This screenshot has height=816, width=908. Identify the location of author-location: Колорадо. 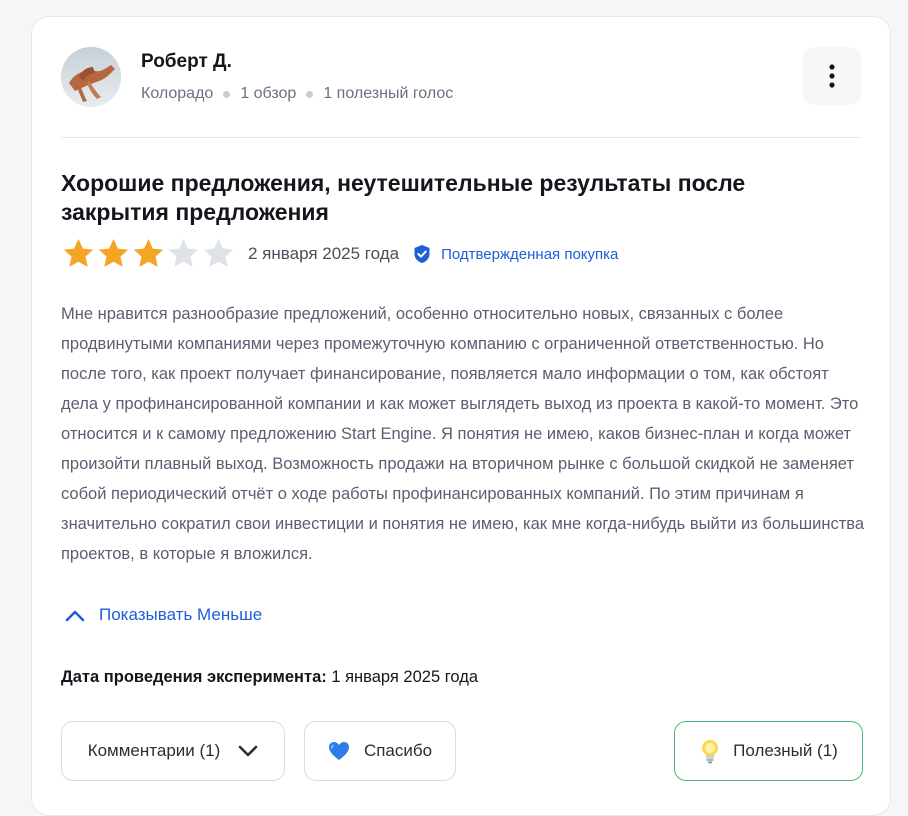
(177, 93).